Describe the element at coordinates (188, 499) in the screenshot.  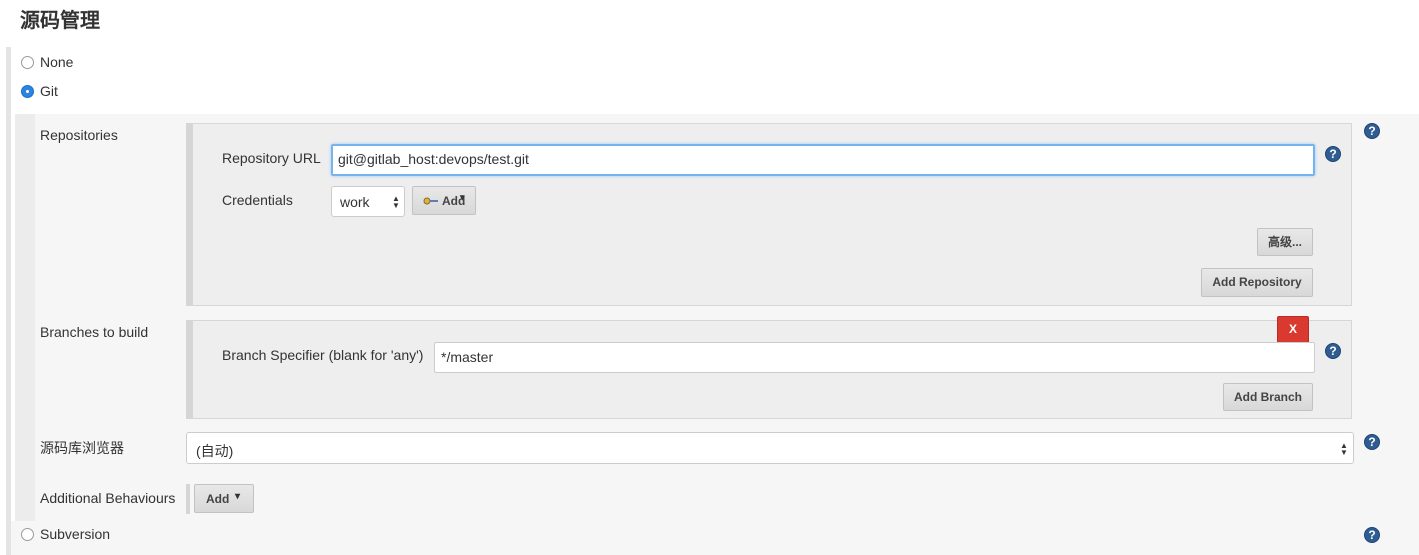
I see `behaviours-box-bar` at that location.